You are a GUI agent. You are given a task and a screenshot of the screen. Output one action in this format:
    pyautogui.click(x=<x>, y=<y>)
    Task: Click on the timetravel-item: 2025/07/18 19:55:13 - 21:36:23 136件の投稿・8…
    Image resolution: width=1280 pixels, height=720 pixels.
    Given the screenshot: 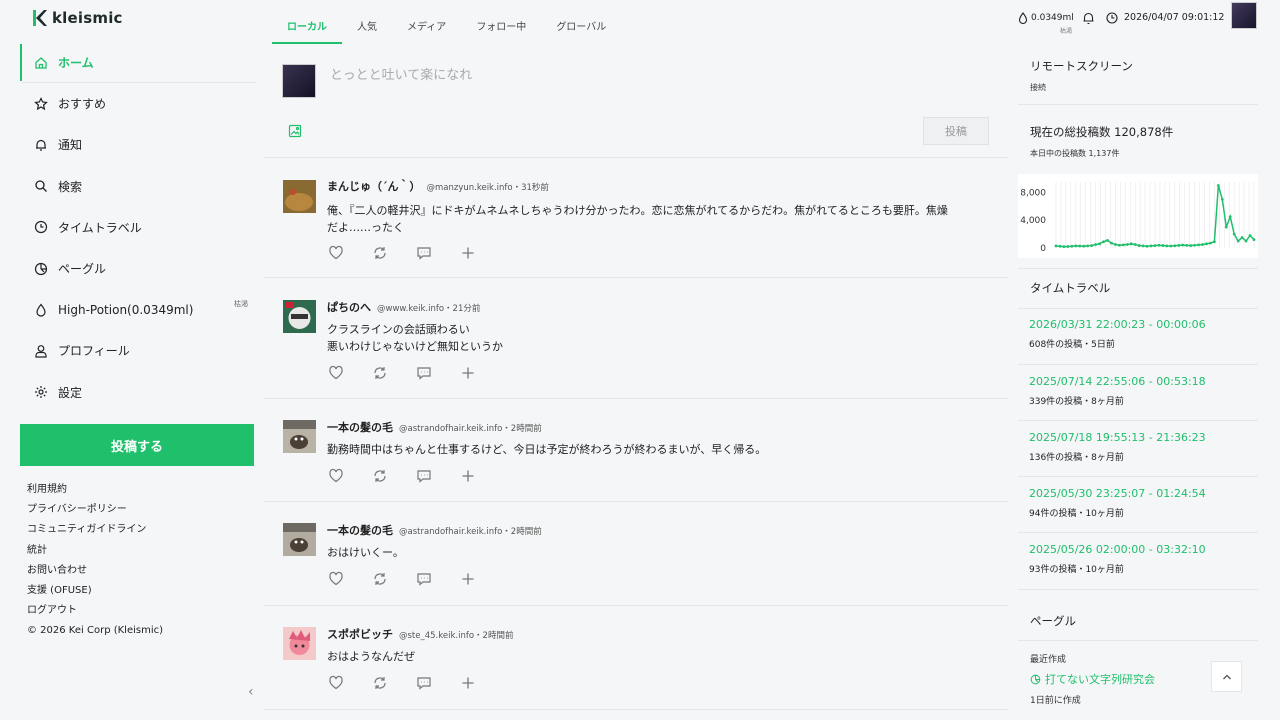 What is the action you would take?
    pyautogui.click(x=1117, y=447)
    